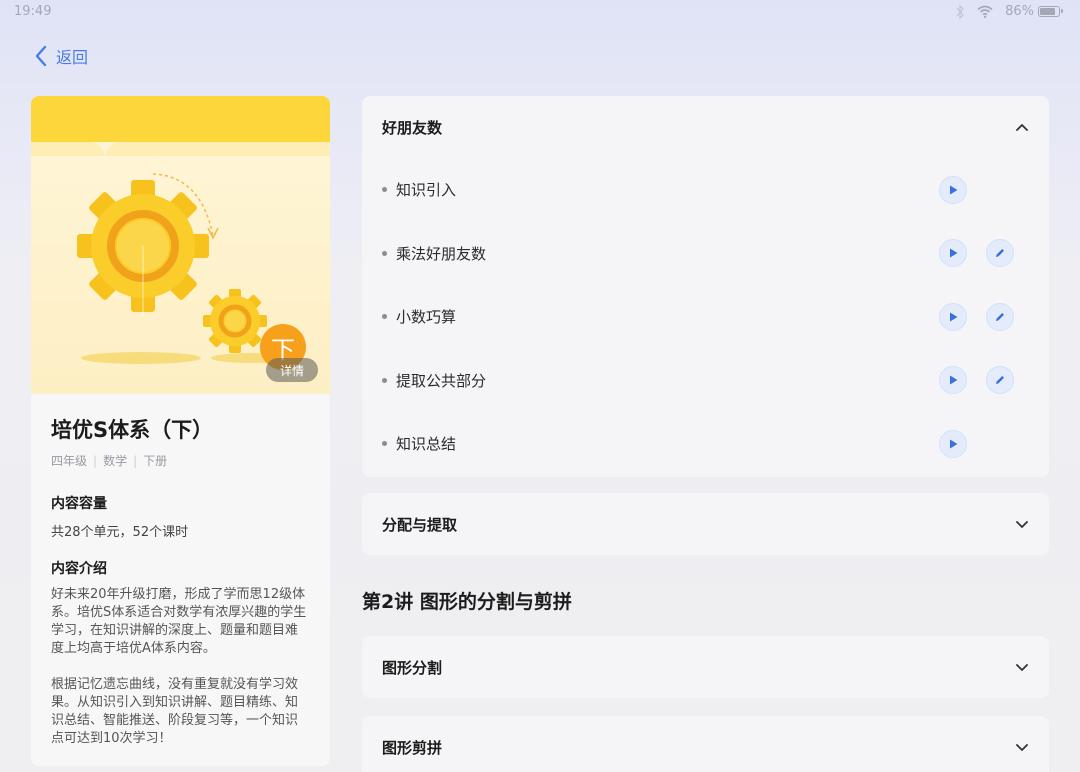 This screenshot has width=1080, height=772. What do you see at coordinates (69, 461) in the screenshot?
I see `grade-label: 四年级` at bounding box center [69, 461].